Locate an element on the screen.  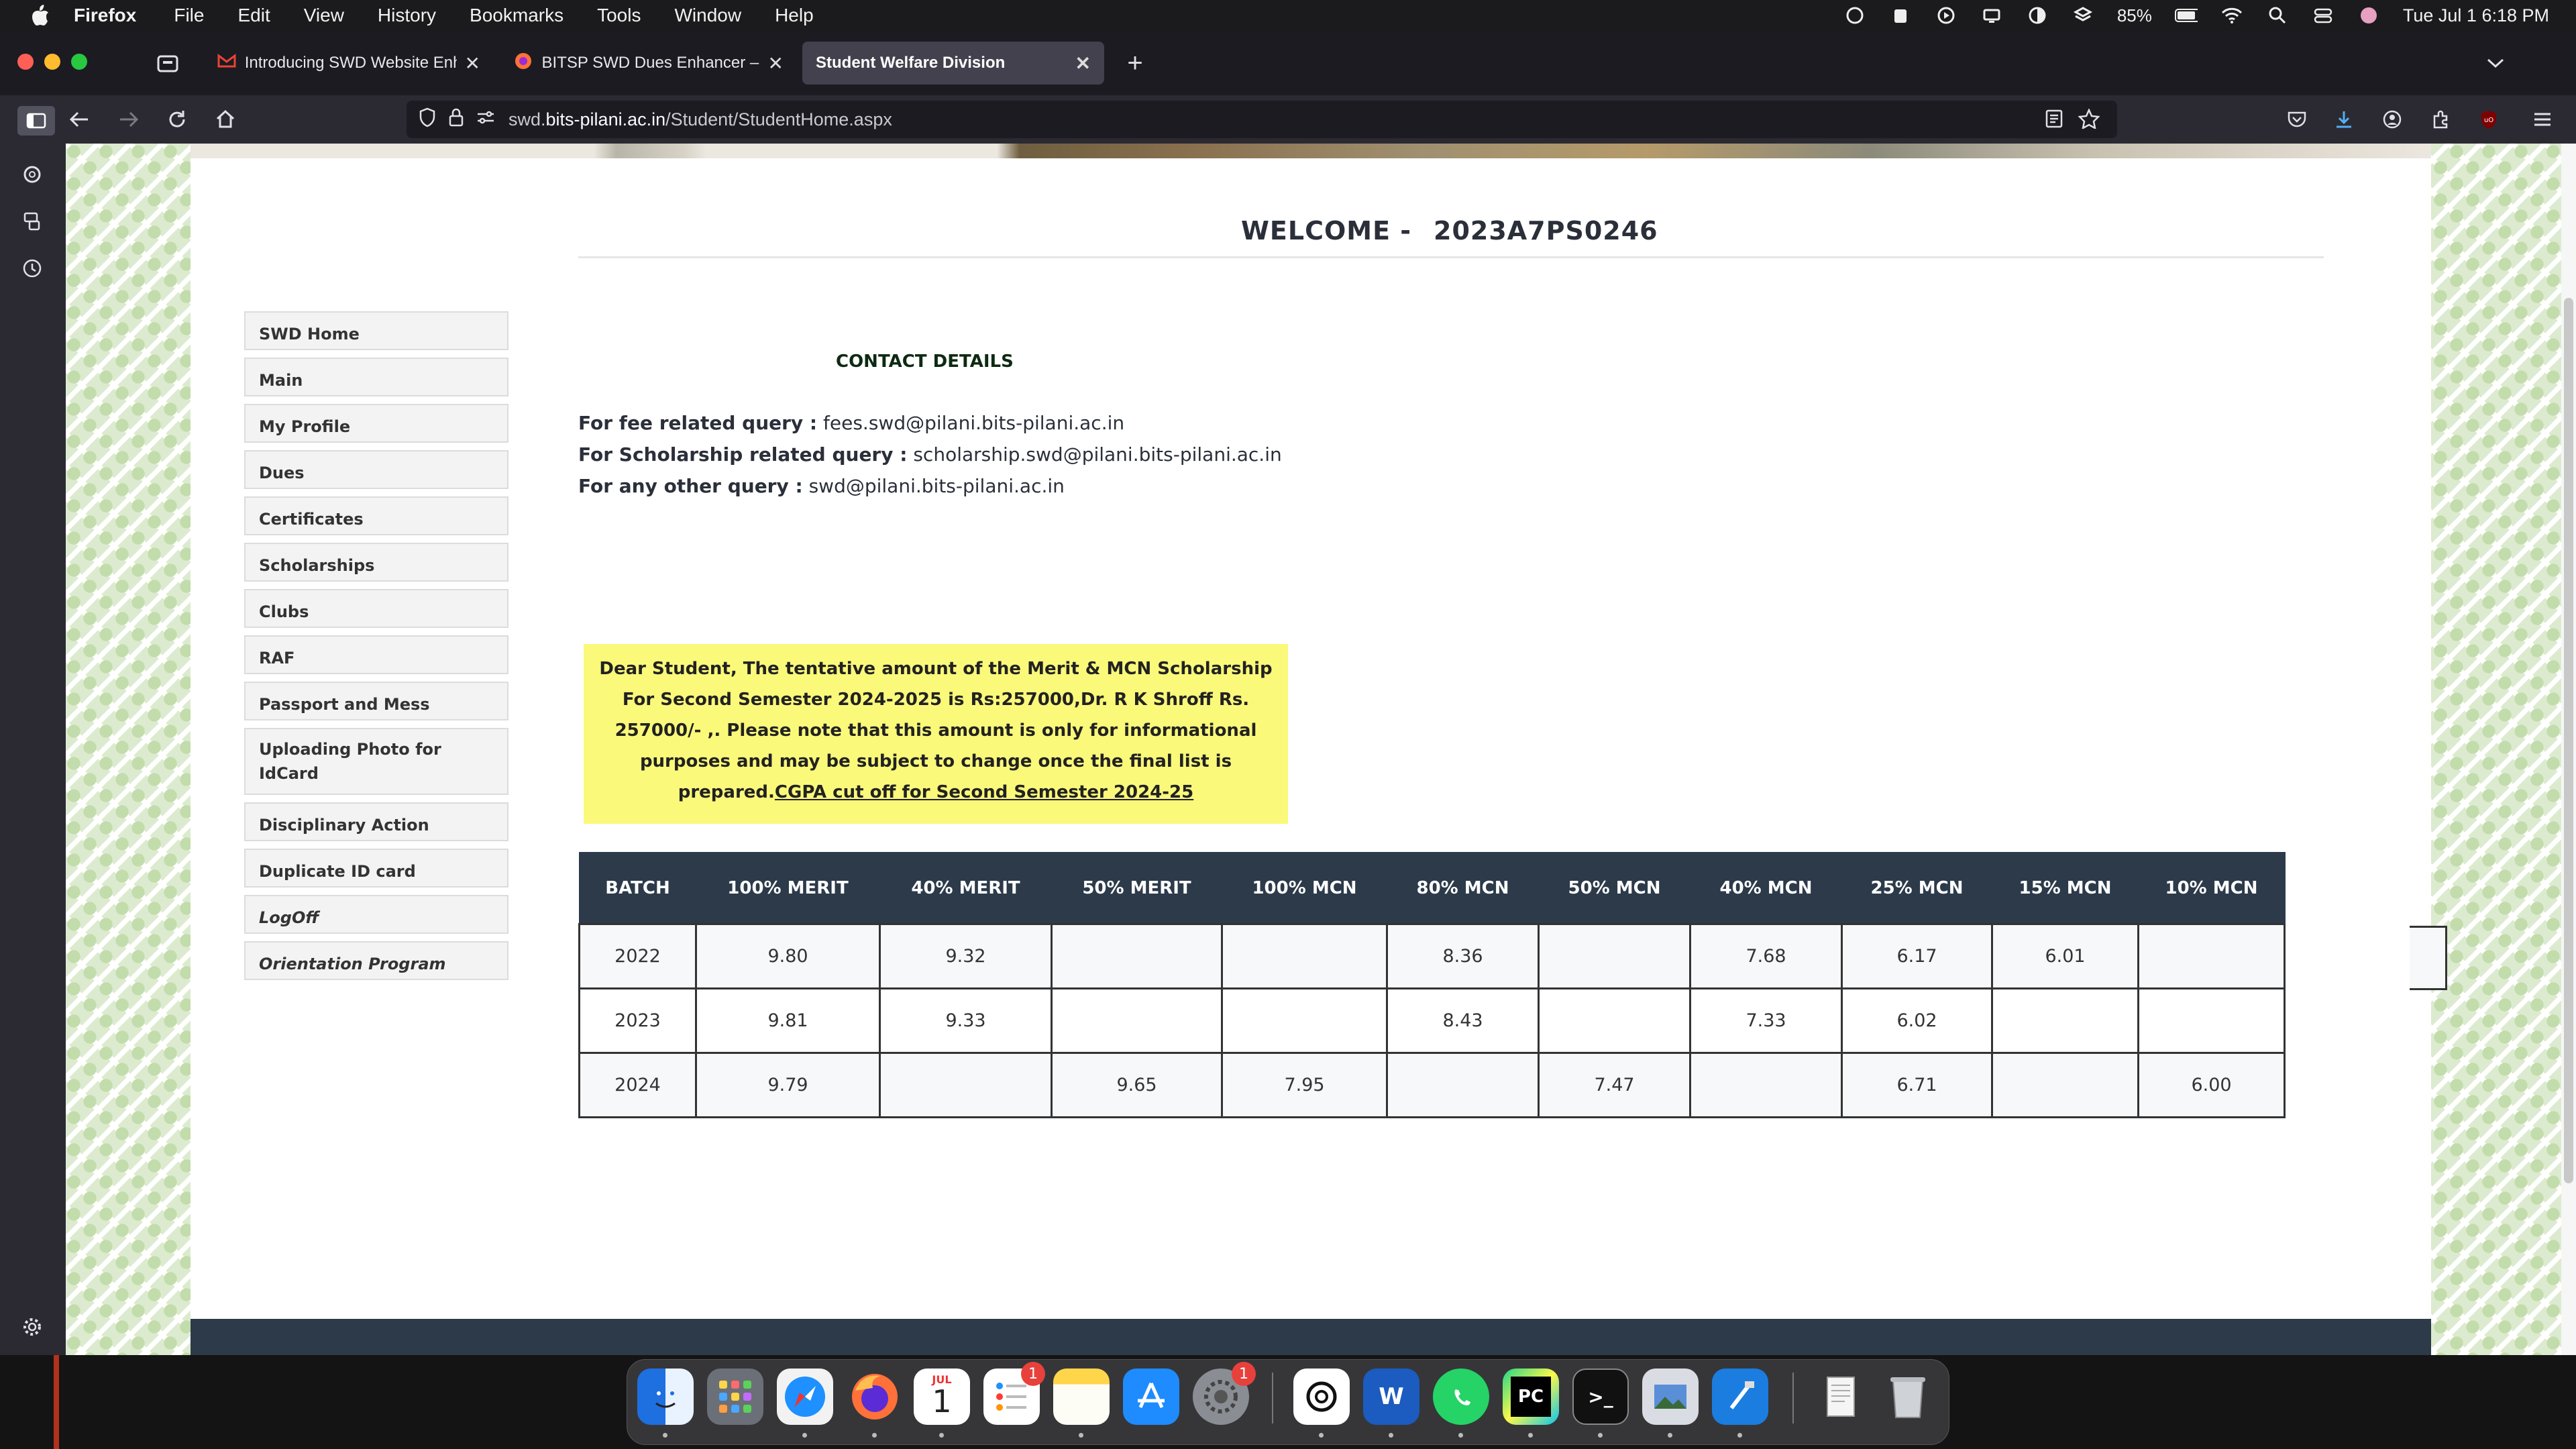
trash-icon is located at coordinates (1908, 1396).